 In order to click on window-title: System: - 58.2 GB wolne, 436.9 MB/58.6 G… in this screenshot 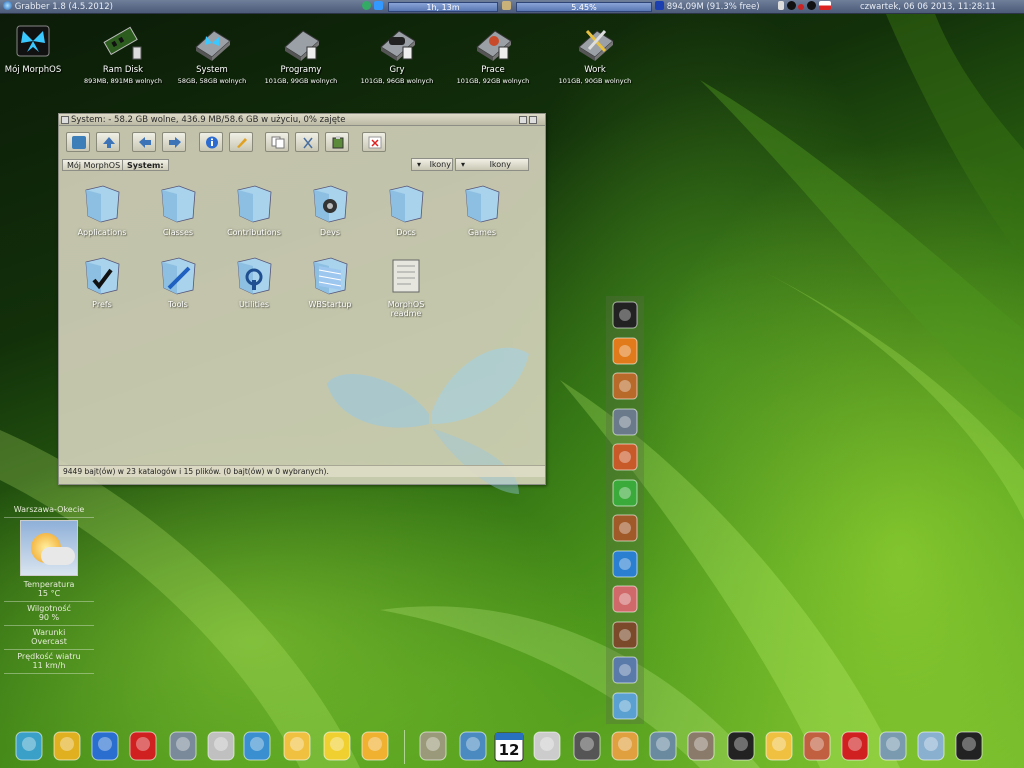, I will do `click(208, 120)`.